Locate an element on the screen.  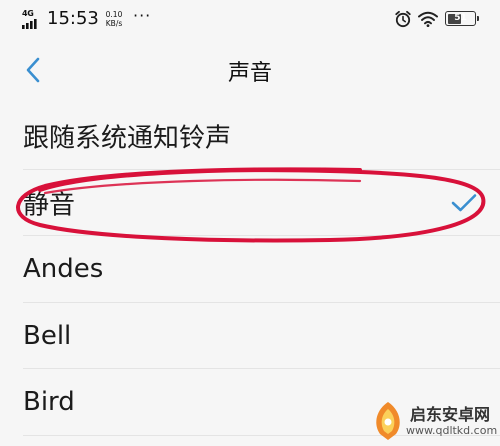
network-speed-value: 0.10 is located at coordinates (114, 14).